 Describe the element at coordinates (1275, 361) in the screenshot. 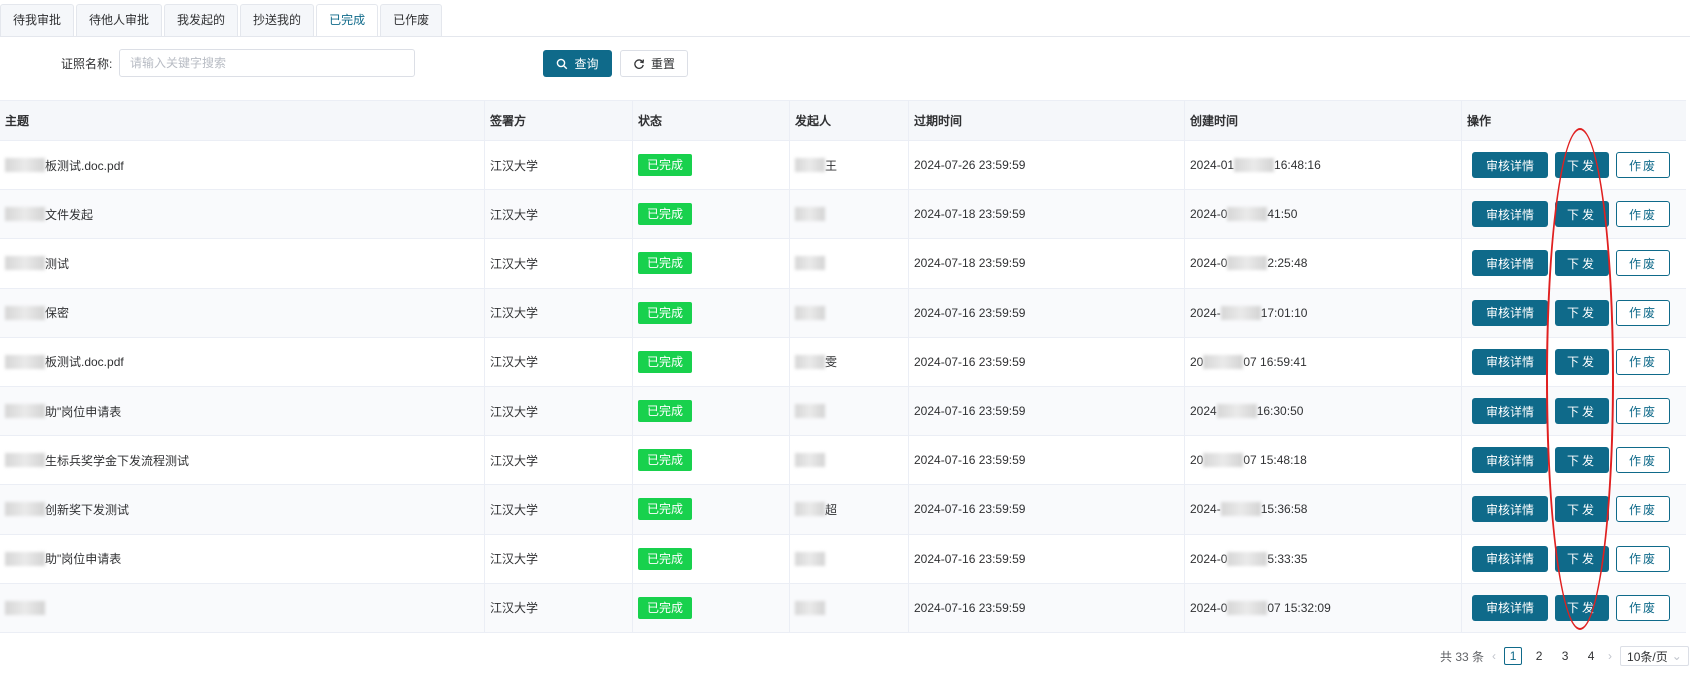

I see `created-tail: 07 16:59:41` at that location.